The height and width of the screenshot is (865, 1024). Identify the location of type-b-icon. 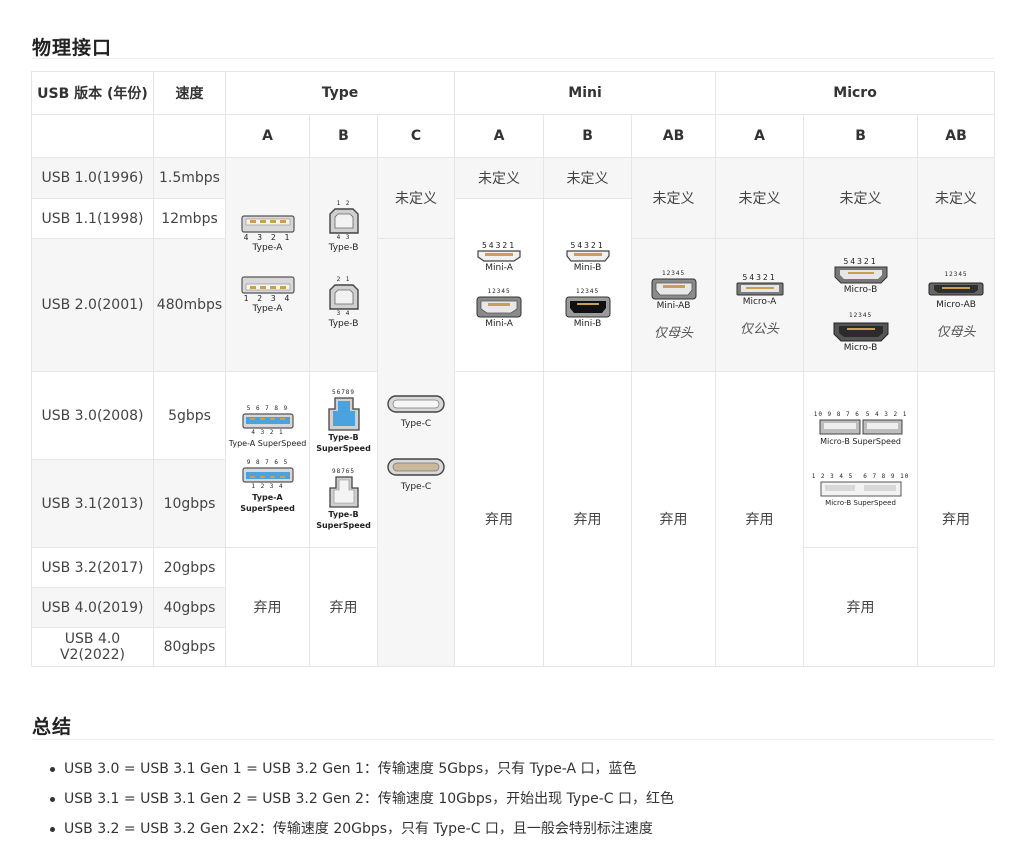
(343, 220).